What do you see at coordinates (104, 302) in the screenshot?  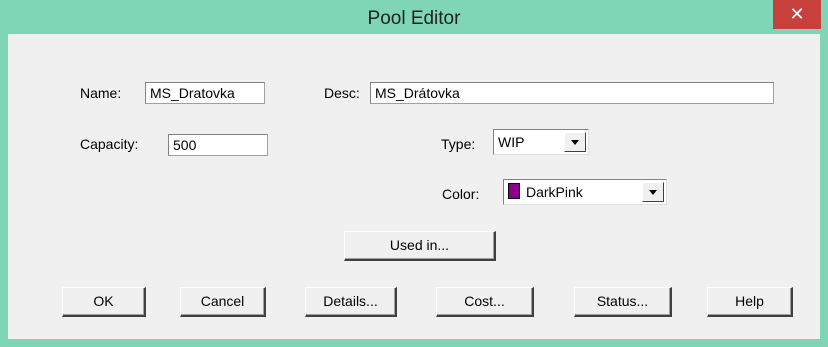 I see `ok-button: OK` at bounding box center [104, 302].